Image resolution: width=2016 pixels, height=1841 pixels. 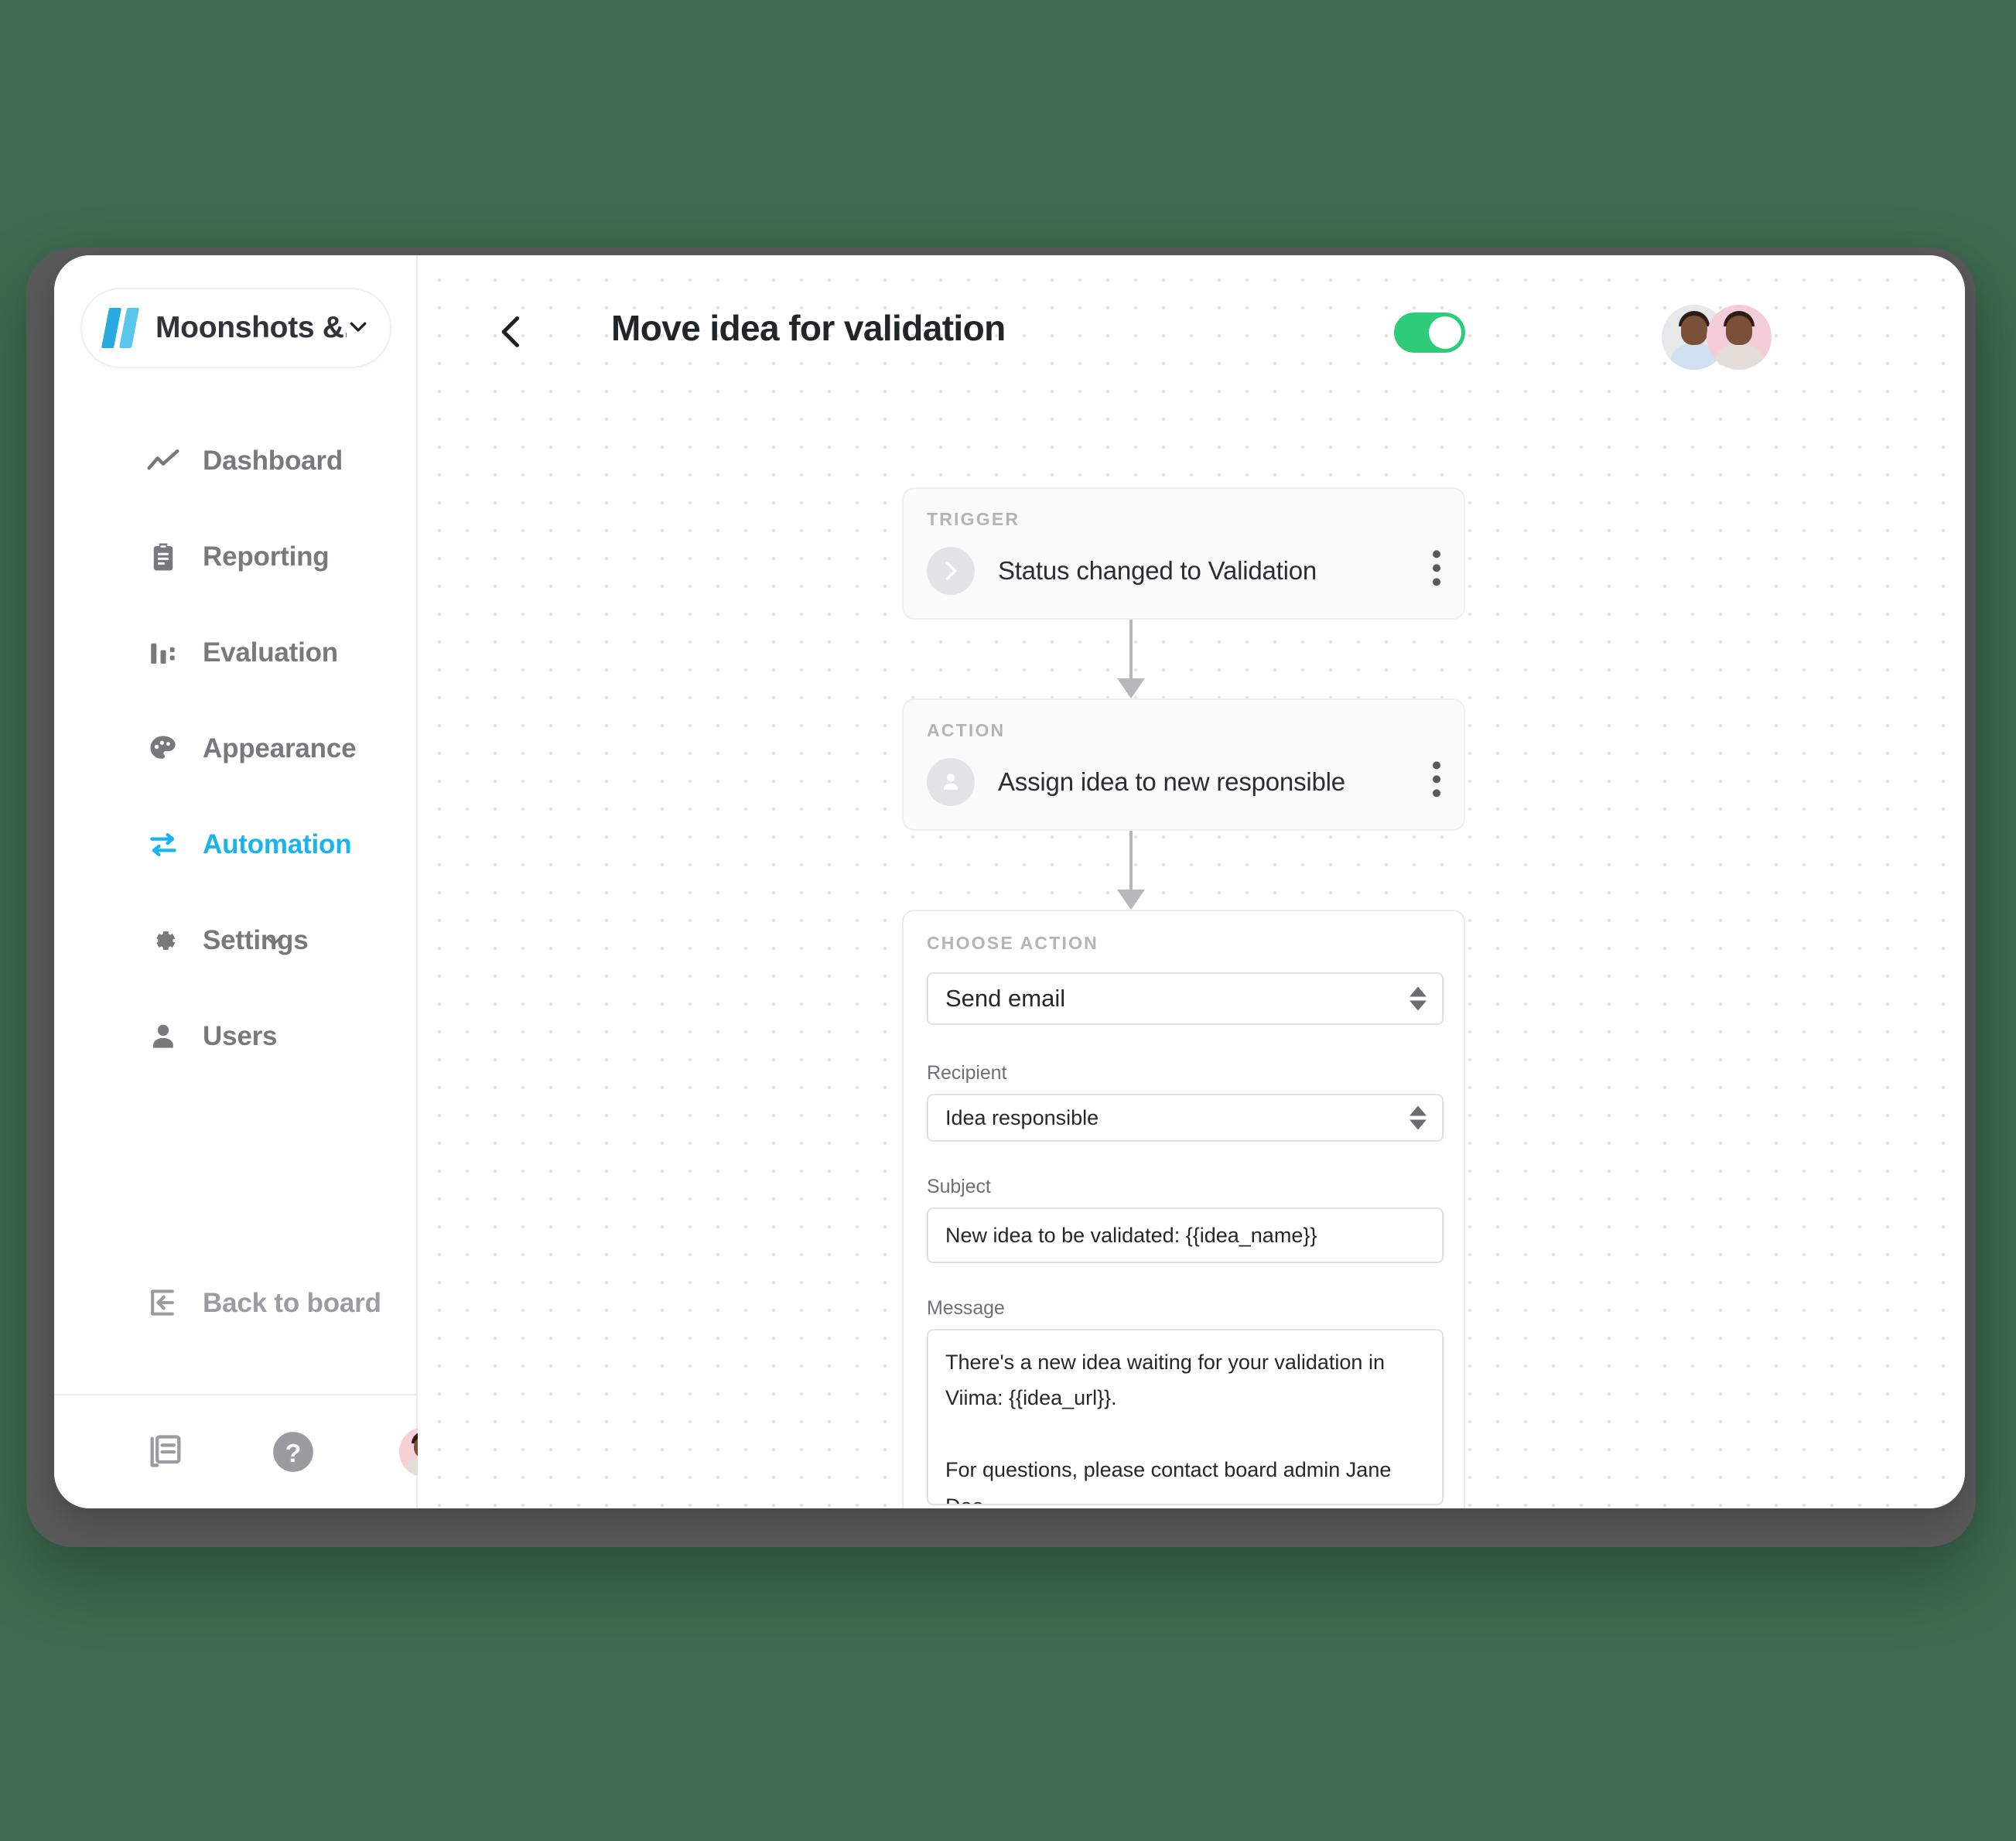 I want to click on sidebar-item-reporting: Reporting, so click(x=235, y=557).